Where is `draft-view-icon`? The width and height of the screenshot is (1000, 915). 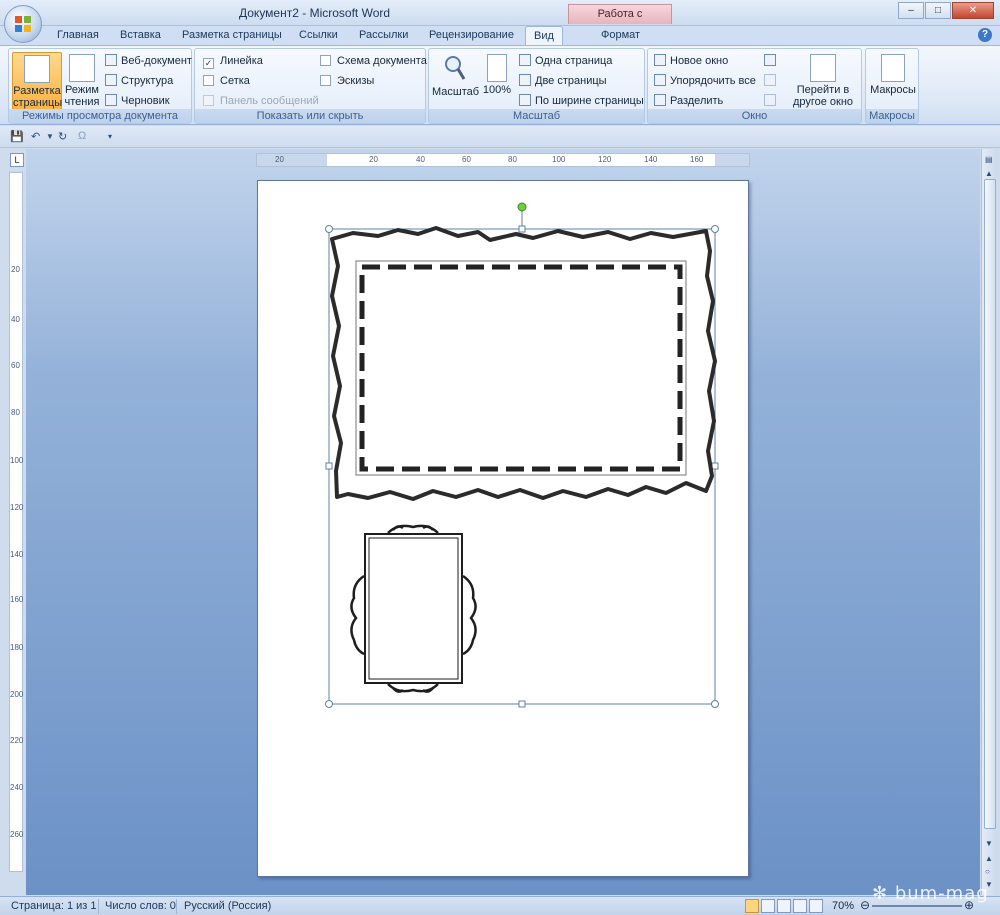 draft-view-icon is located at coordinates (816, 906).